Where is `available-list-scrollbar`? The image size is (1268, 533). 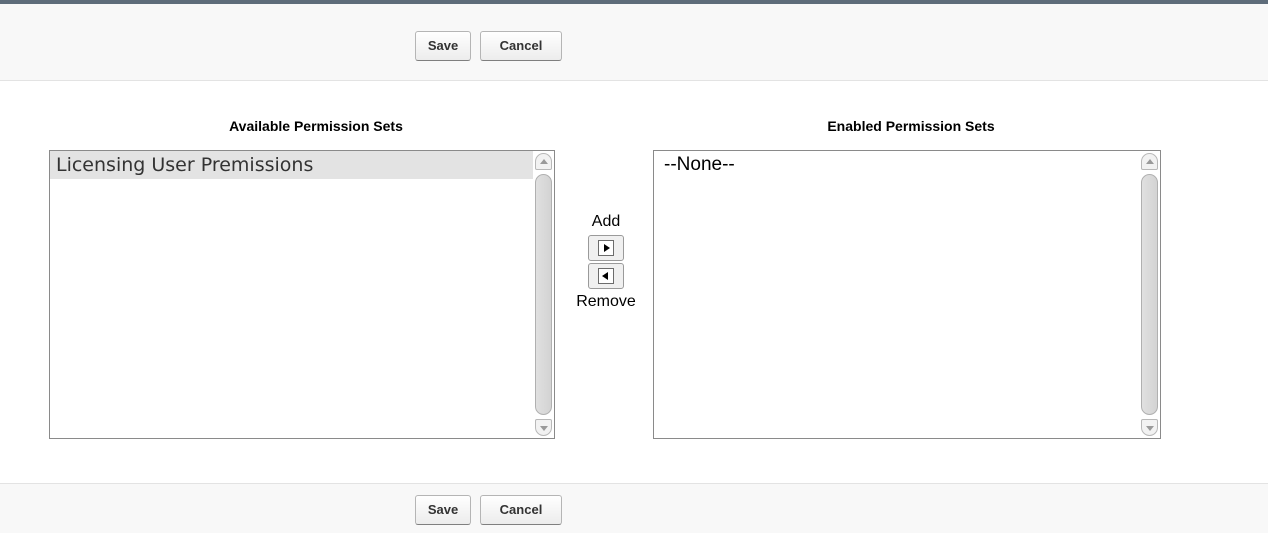 available-list-scrollbar is located at coordinates (543, 294).